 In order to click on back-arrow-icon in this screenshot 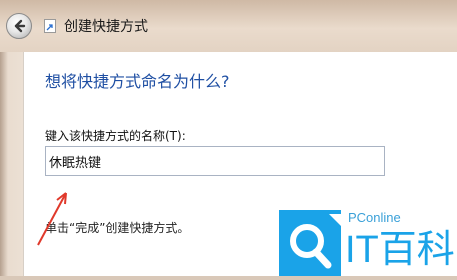, I will do `click(20, 26)`.